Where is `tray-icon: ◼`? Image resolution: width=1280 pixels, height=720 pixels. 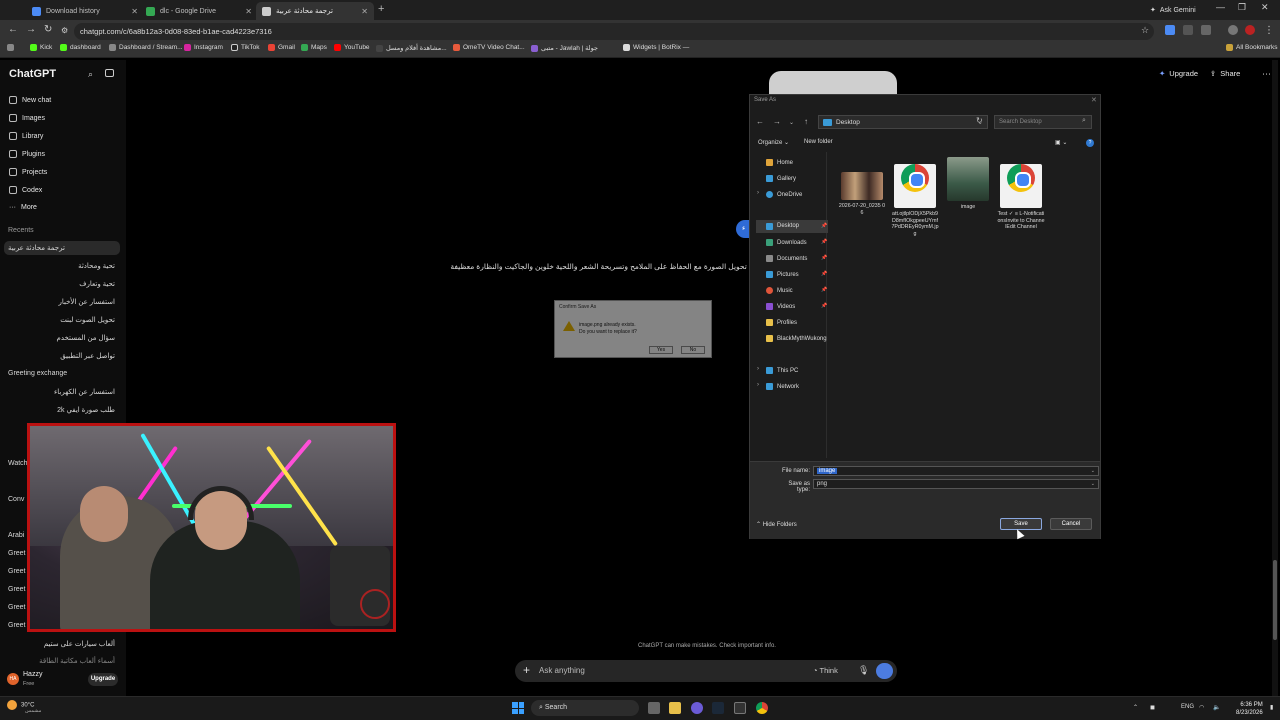 tray-icon: ◼ is located at coordinates (1152, 707).